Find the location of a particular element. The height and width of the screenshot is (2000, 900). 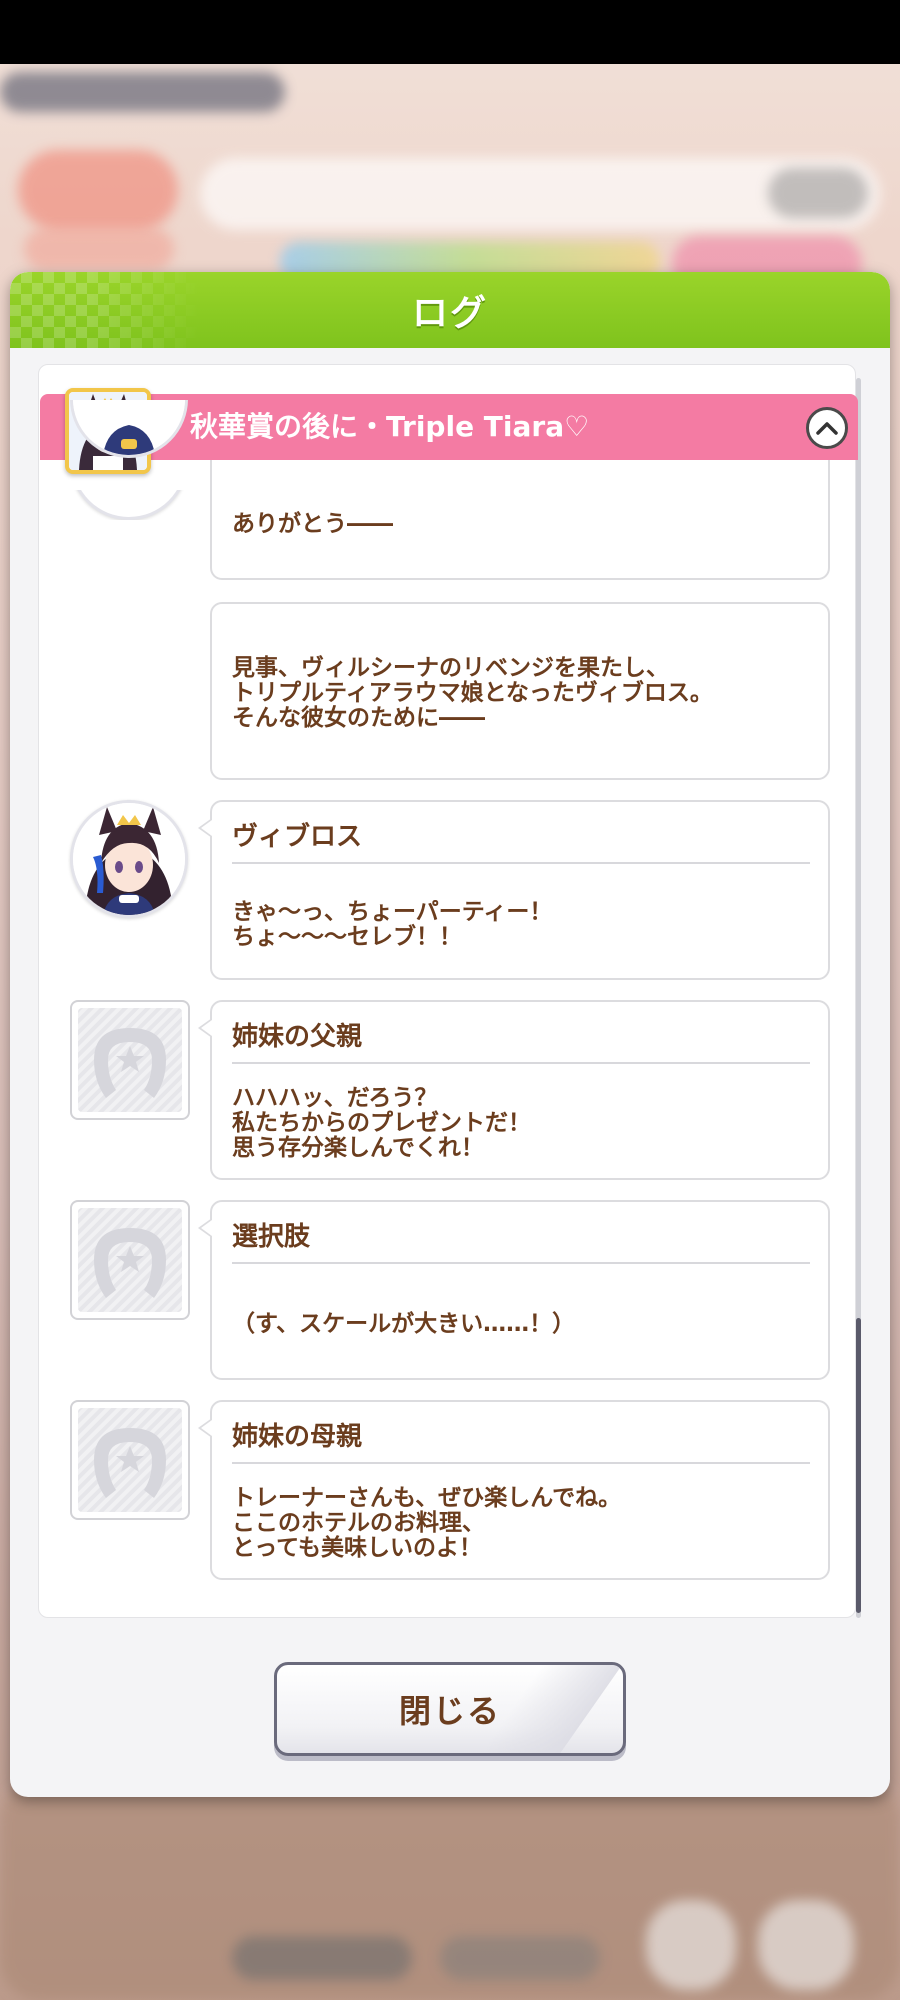

story-title: 秋華賞の後に・Triple Tiara♡ is located at coordinates (390, 426).